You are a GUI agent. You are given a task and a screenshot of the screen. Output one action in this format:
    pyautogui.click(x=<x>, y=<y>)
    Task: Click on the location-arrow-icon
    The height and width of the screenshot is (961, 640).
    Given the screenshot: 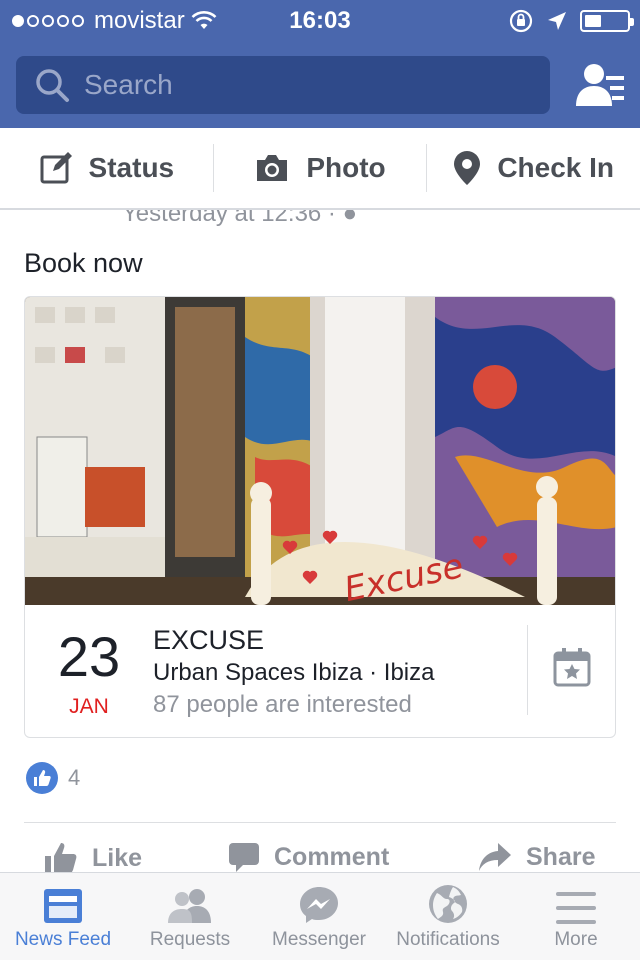 What is the action you would take?
    pyautogui.click(x=557, y=21)
    